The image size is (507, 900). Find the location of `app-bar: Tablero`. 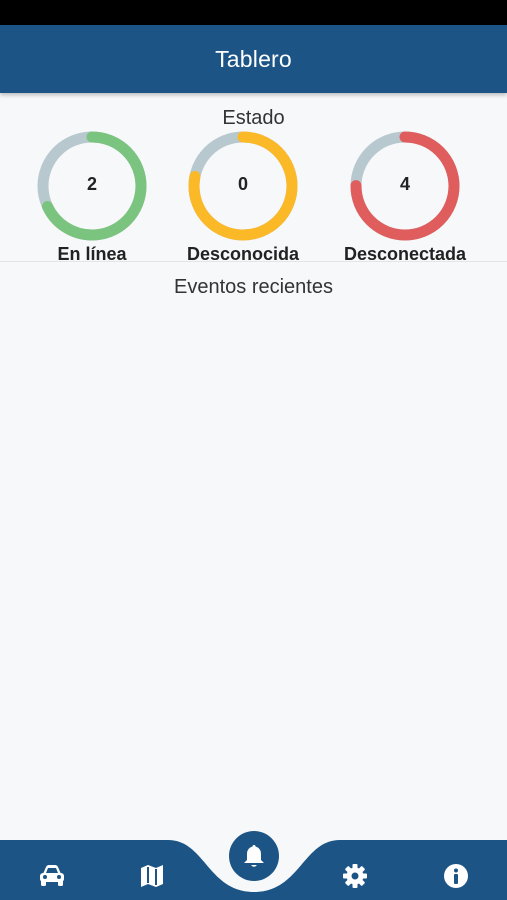

app-bar: Tablero is located at coordinates (253, 59).